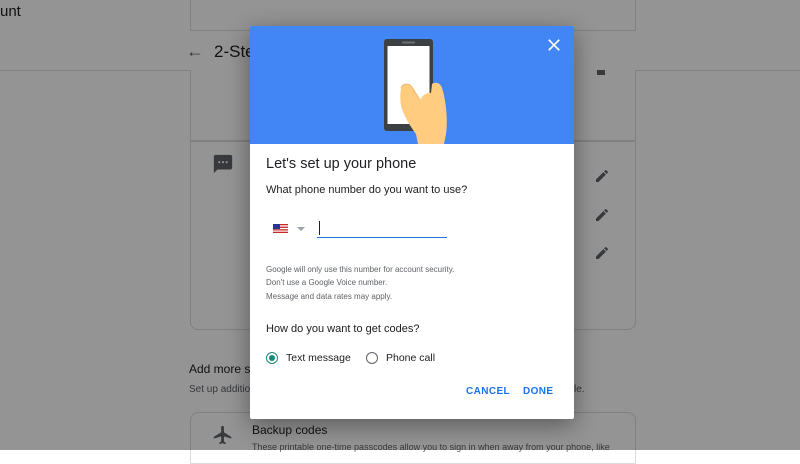  Describe the element at coordinates (372, 358) in the screenshot. I see `radio-unselected-icon` at that location.